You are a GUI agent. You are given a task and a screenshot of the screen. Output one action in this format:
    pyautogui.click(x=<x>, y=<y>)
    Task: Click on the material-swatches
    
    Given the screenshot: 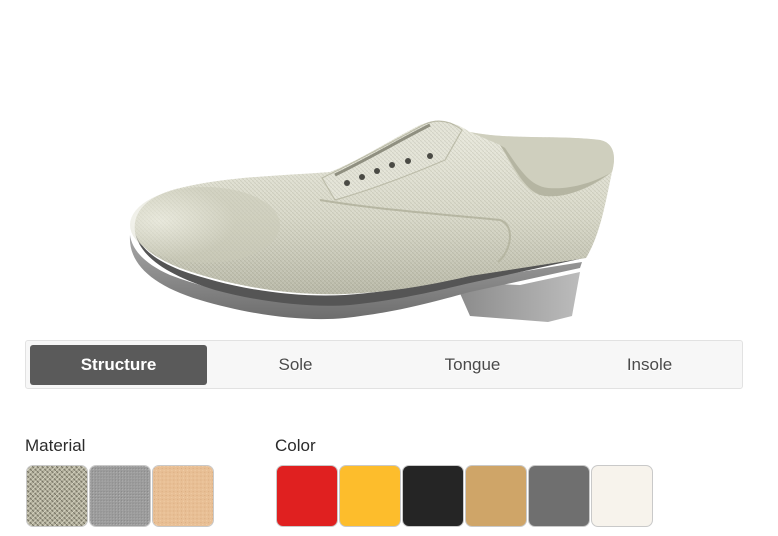 What is the action you would take?
    pyautogui.click(x=120, y=496)
    